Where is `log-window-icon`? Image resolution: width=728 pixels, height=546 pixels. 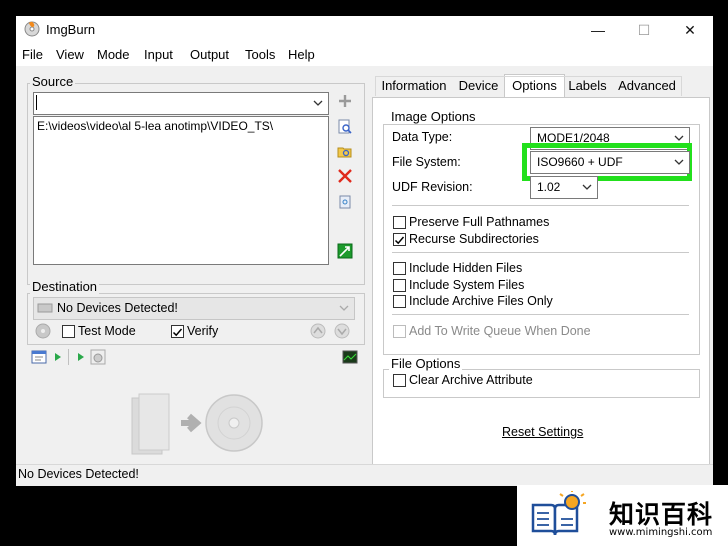 log-window-icon is located at coordinates (39, 357).